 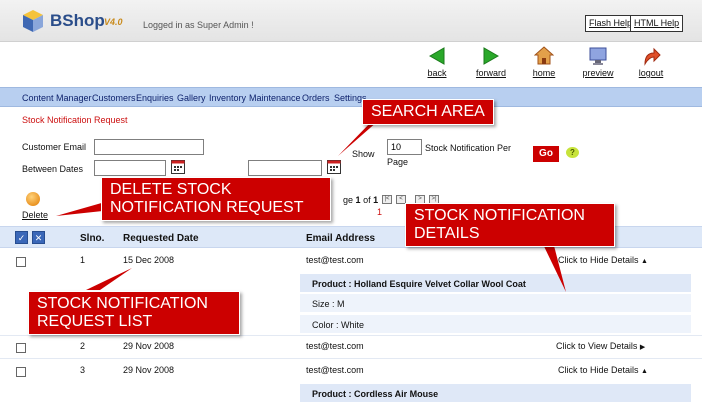 What do you see at coordinates (491, 56) in the screenshot?
I see `arrow-right-icon` at bounding box center [491, 56].